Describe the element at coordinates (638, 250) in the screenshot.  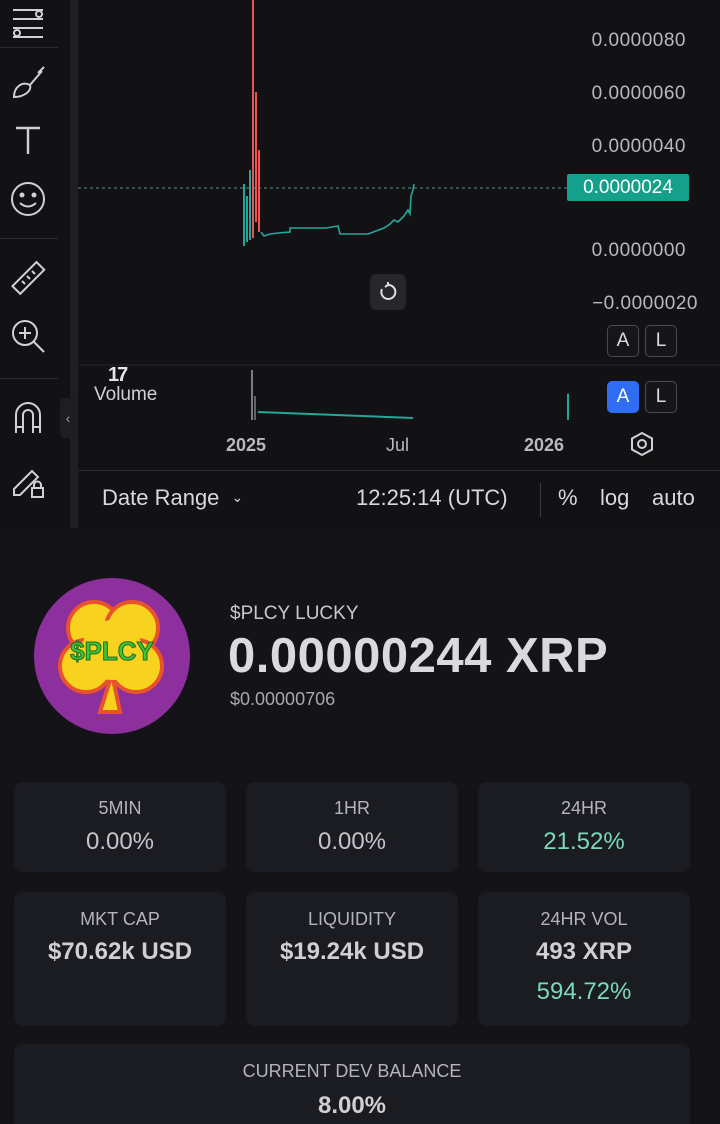
I see `y-tick-label: 0.0000000` at that location.